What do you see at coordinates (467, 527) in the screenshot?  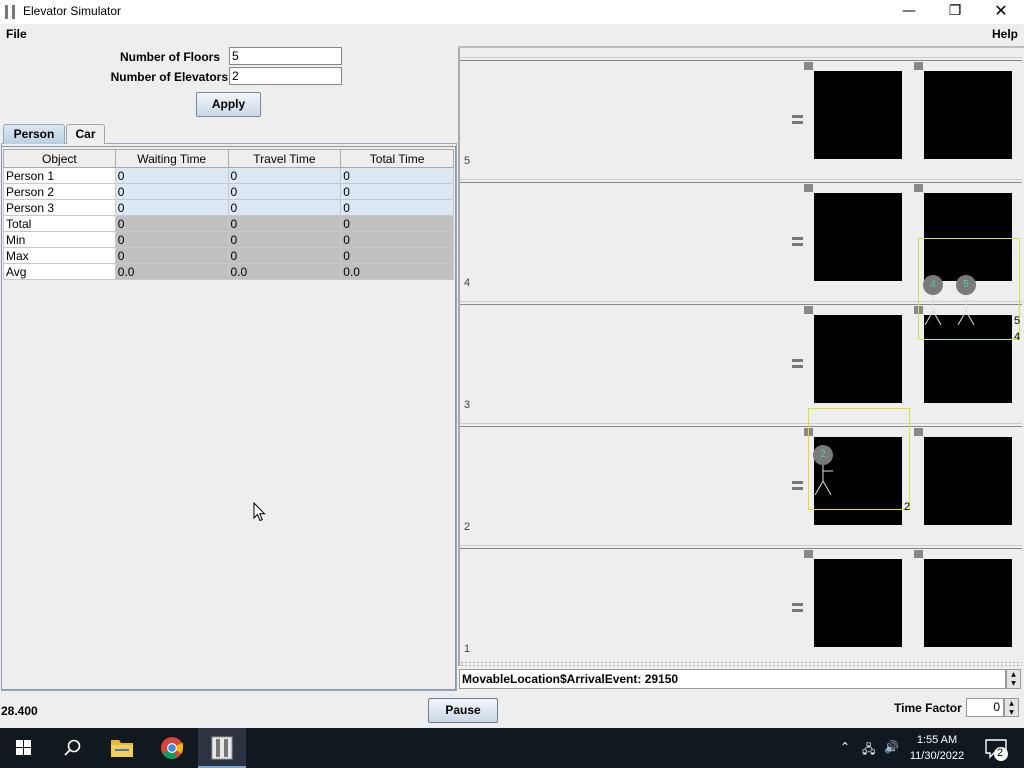 I see `floor-number-label: 2` at bounding box center [467, 527].